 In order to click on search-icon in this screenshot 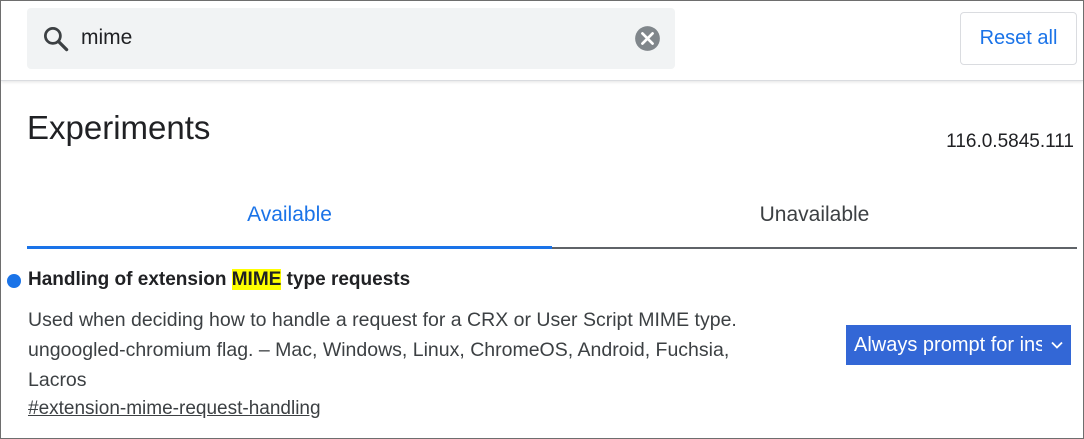, I will do `click(56, 39)`.